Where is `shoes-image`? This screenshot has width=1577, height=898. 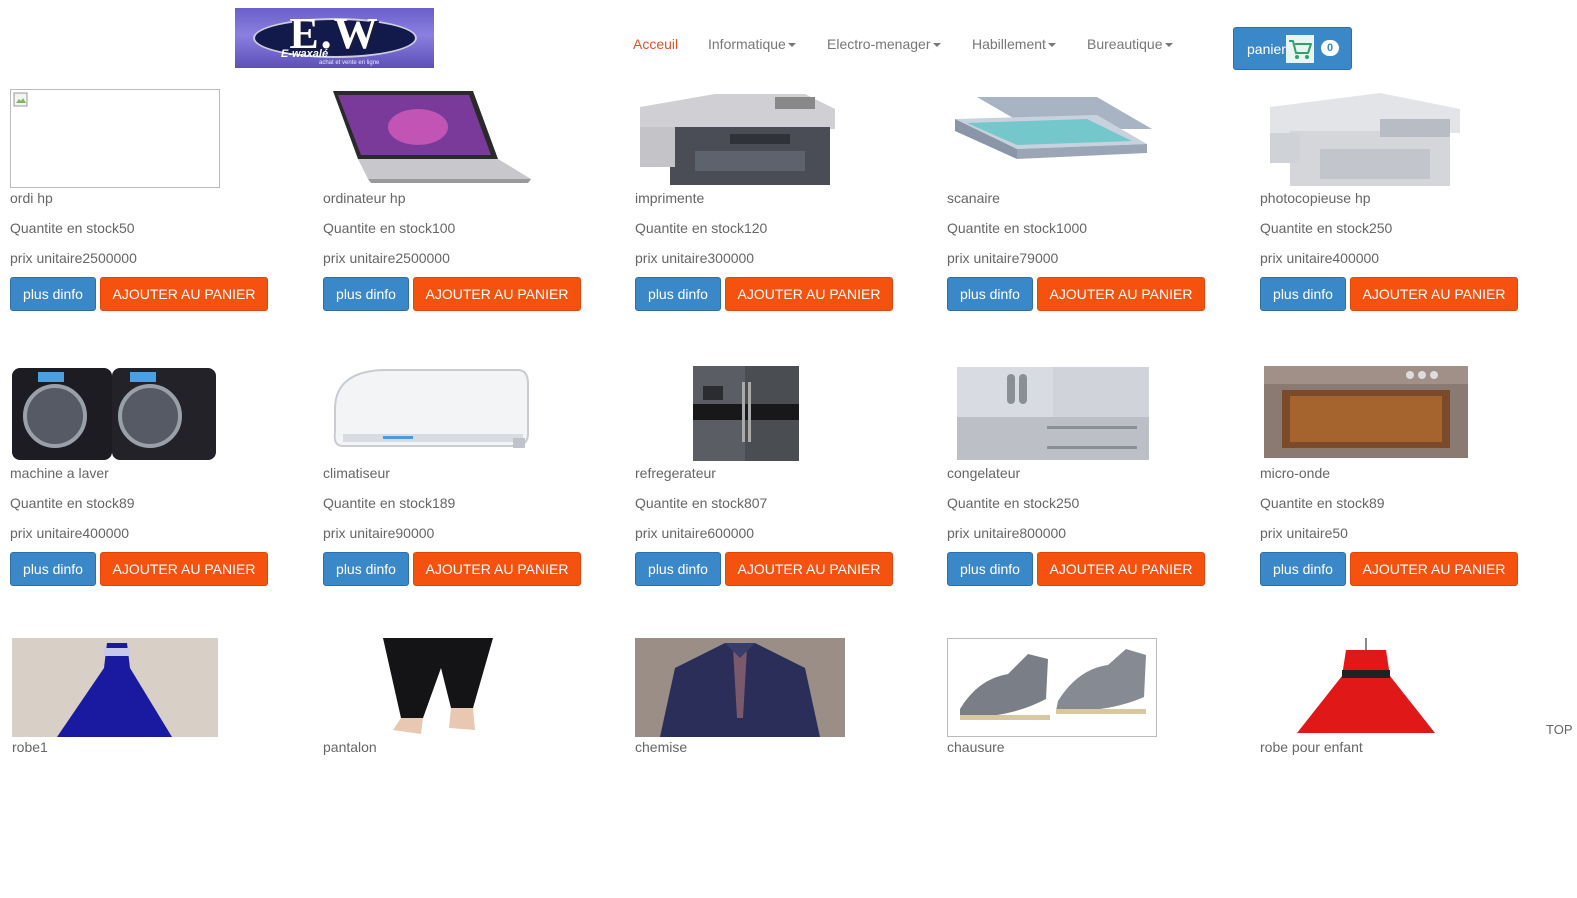 shoes-image is located at coordinates (1052, 687).